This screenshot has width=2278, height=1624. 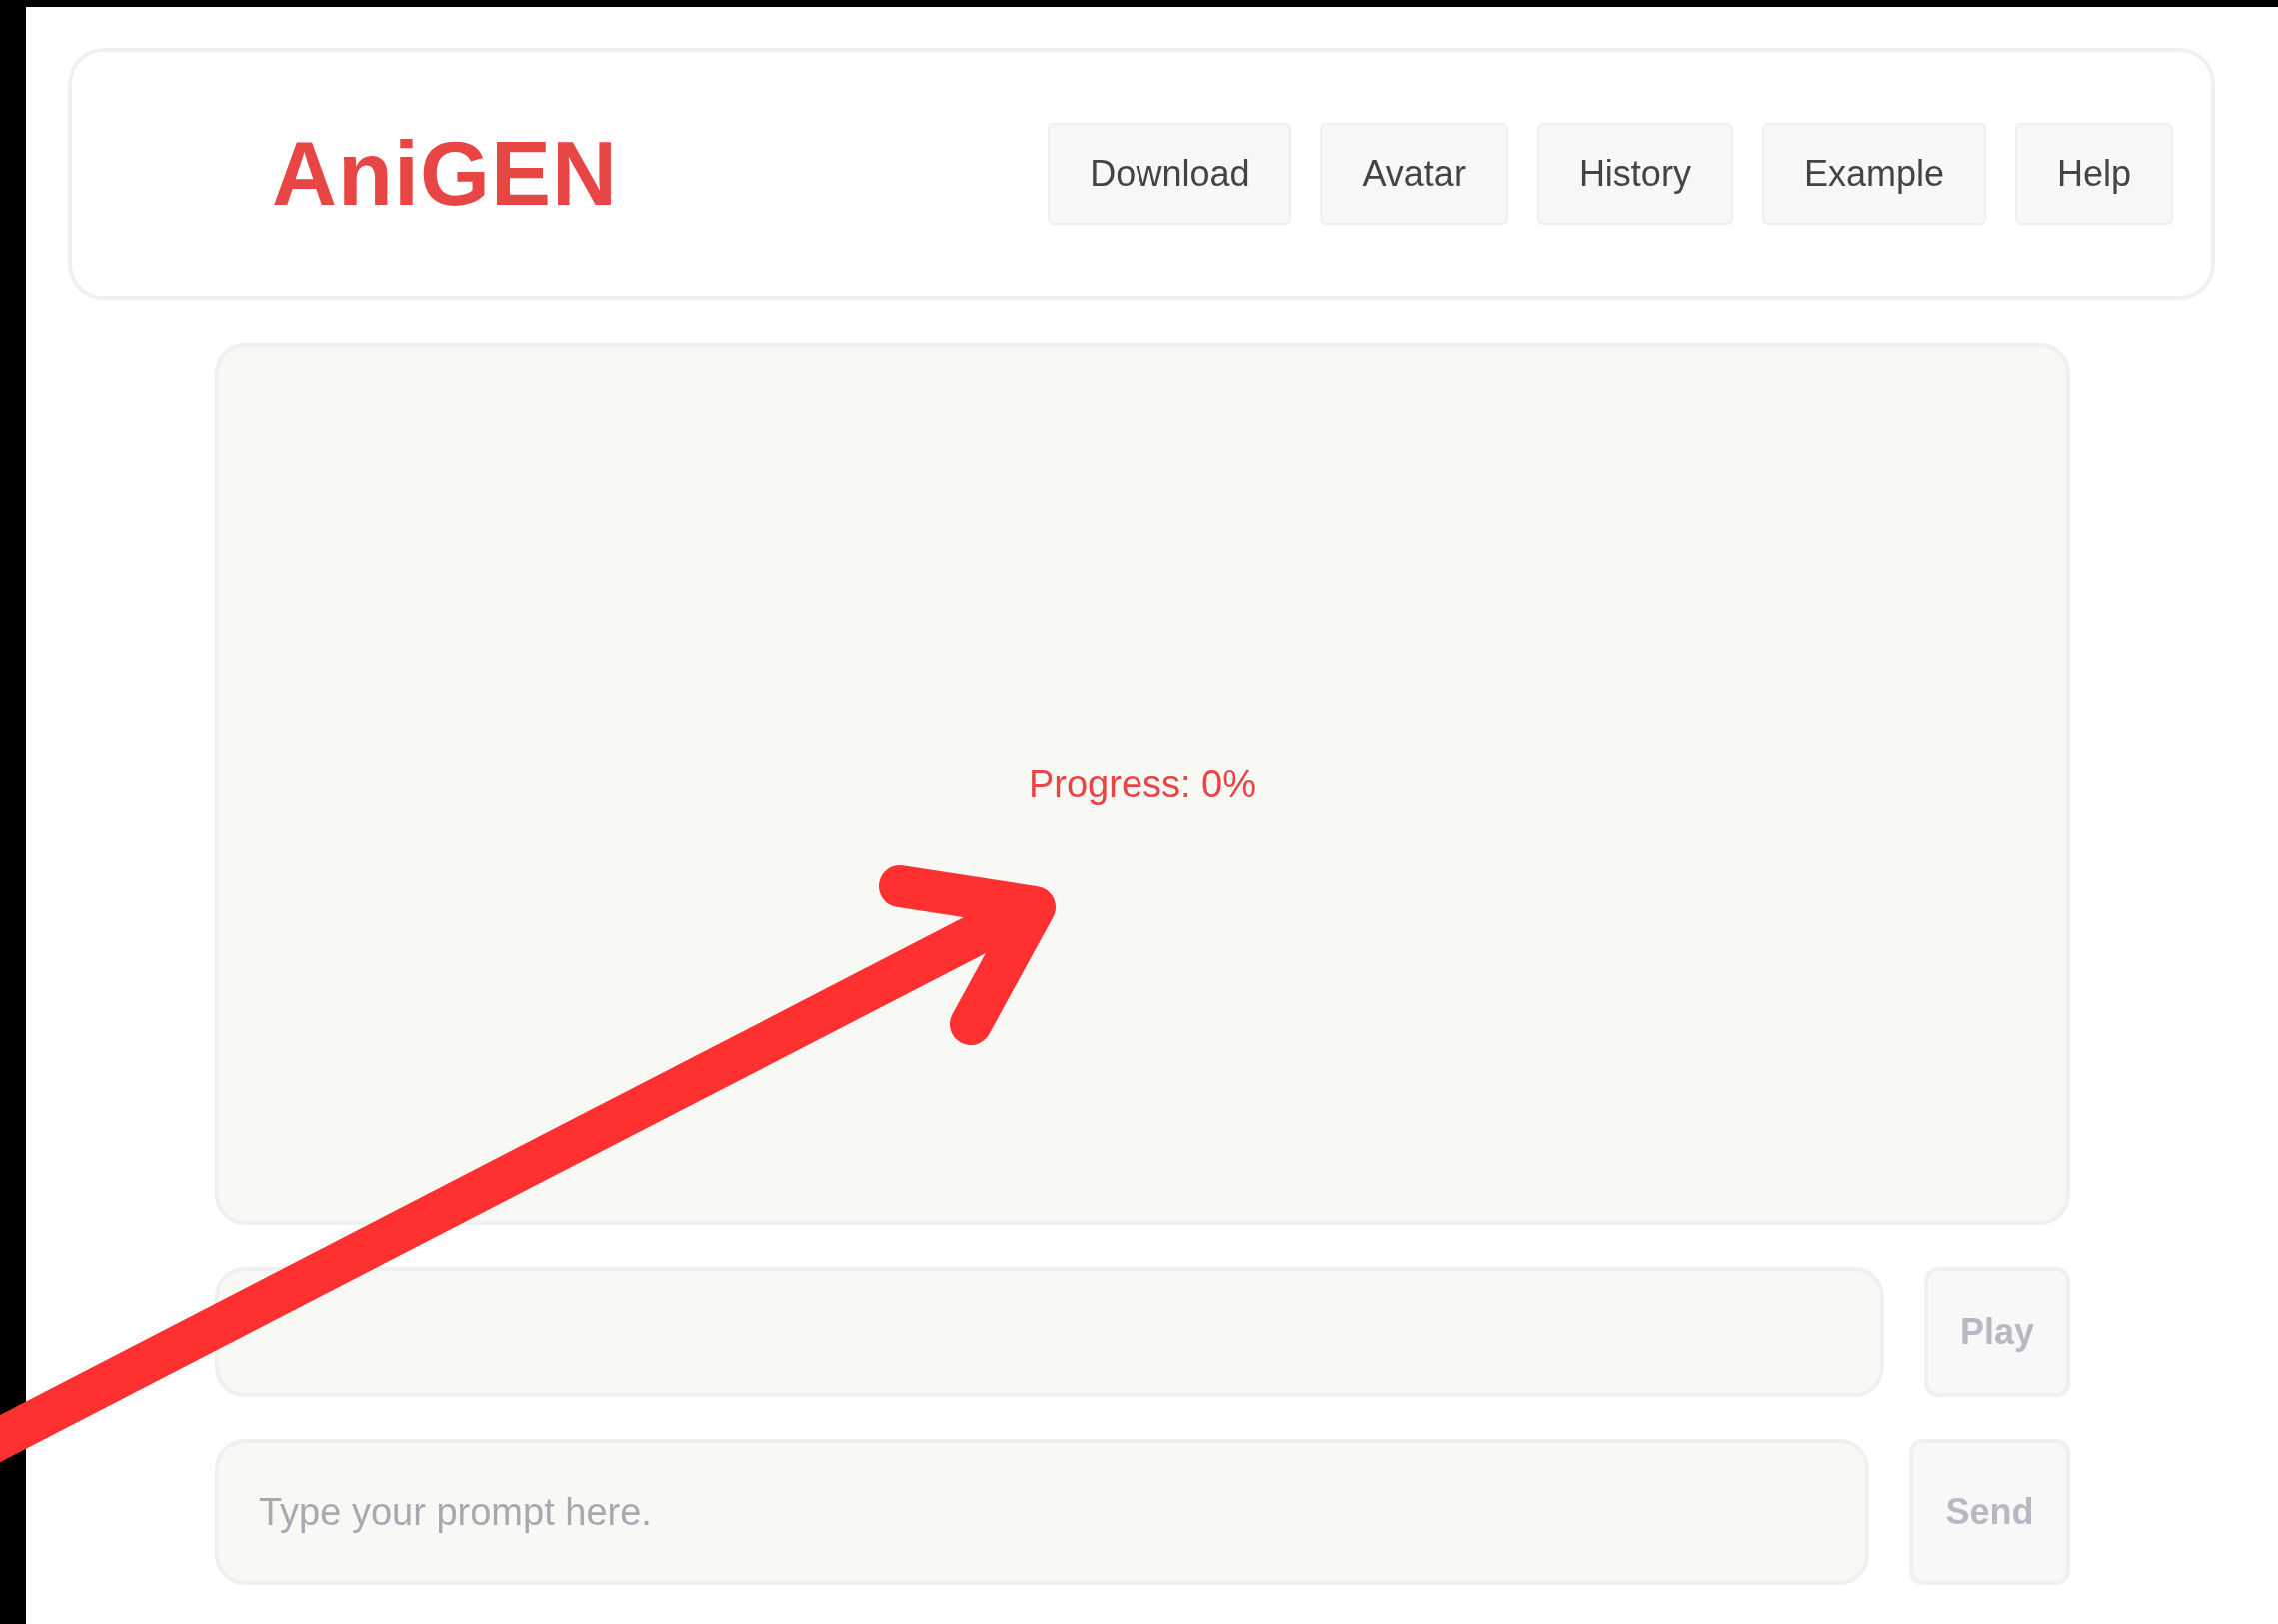 What do you see at coordinates (1414, 174) in the screenshot?
I see `nav-button: Avatar` at bounding box center [1414, 174].